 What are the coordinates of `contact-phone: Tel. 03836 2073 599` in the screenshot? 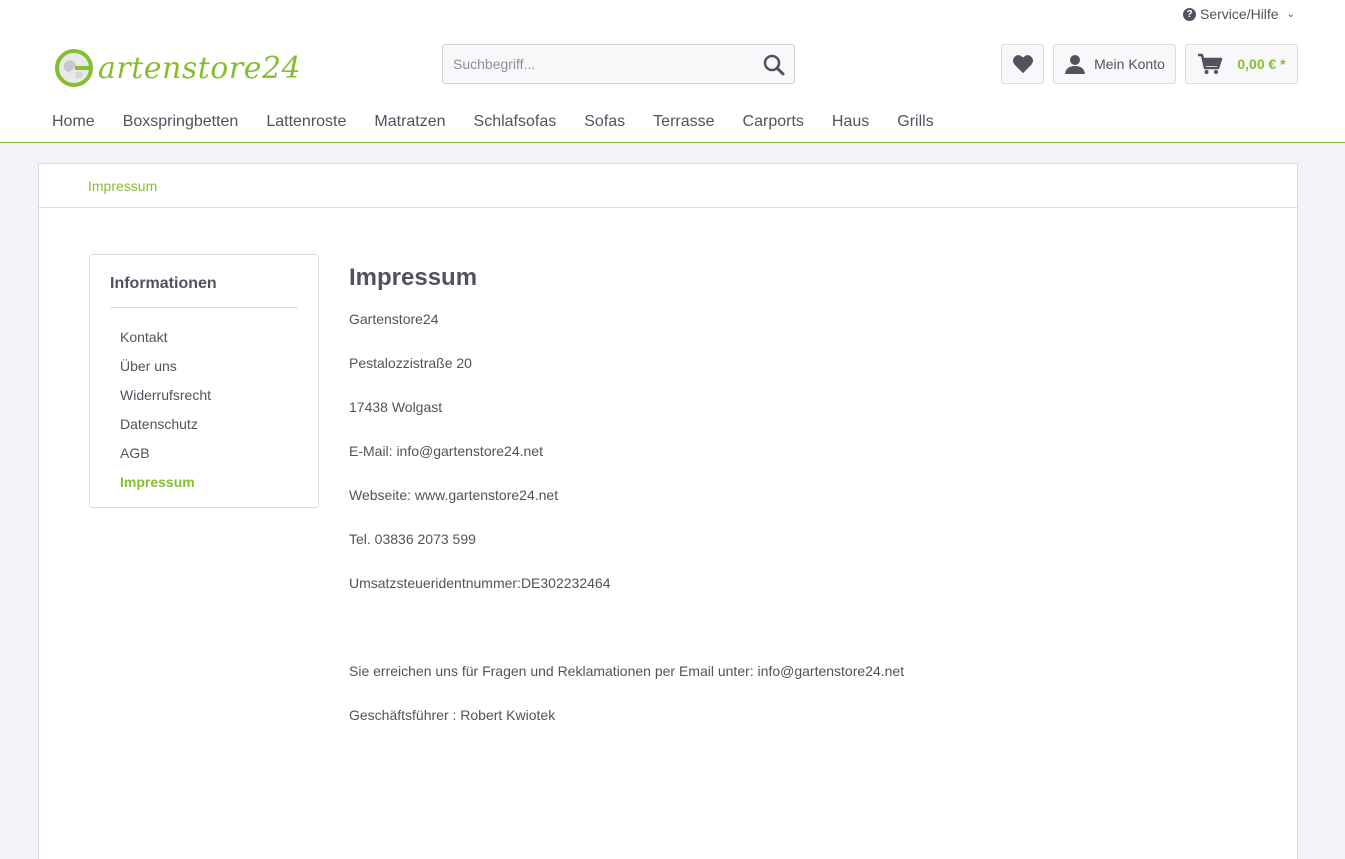 It's located at (412, 539).